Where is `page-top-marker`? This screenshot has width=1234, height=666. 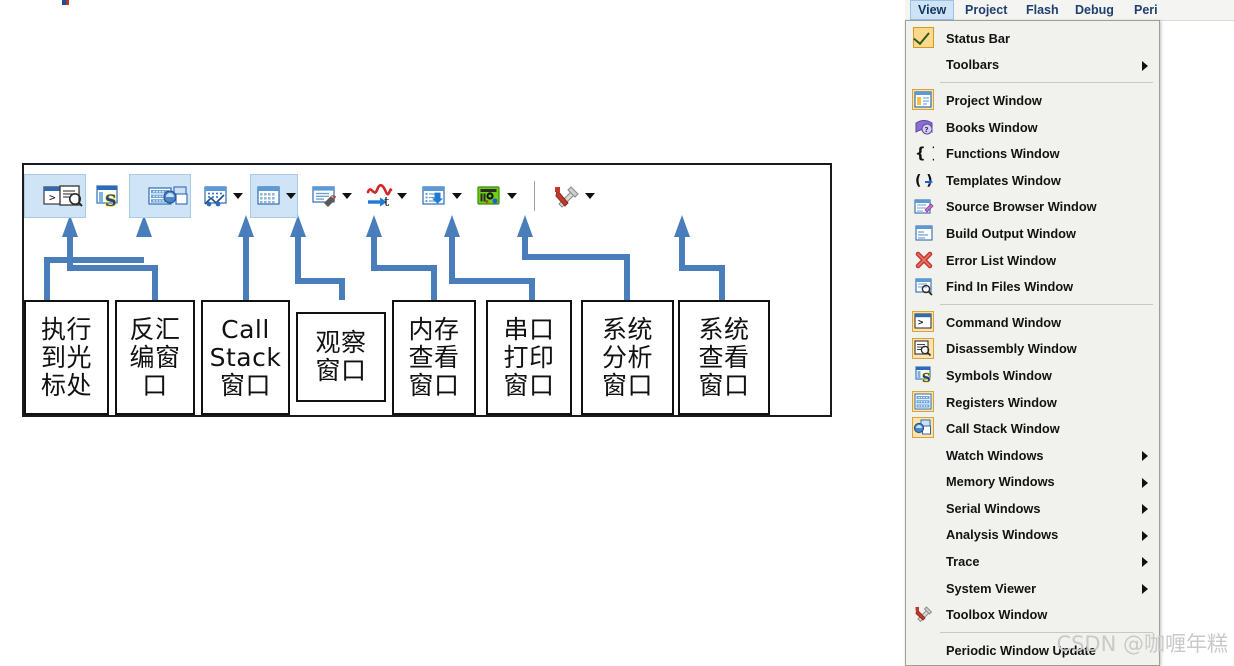 page-top-marker is located at coordinates (65, 2).